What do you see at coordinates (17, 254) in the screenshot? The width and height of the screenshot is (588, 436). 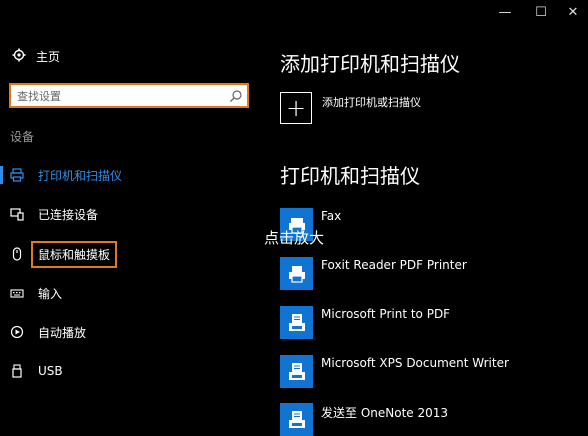 I see `mouse-icon` at bounding box center [17, 254].